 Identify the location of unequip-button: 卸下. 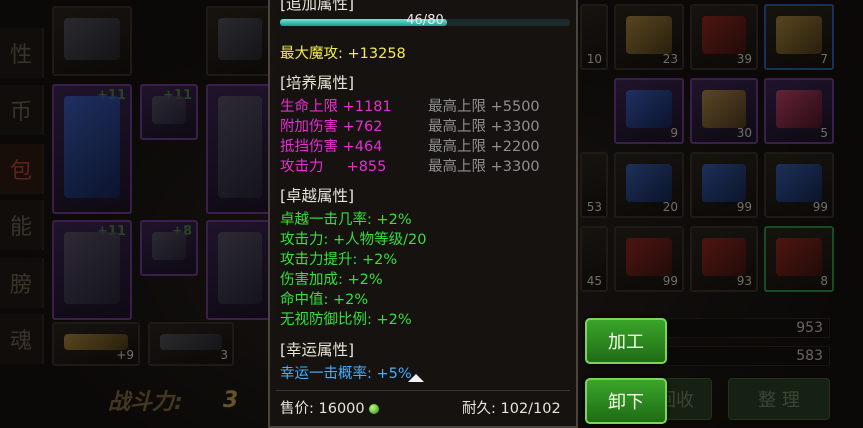
(626, 401).